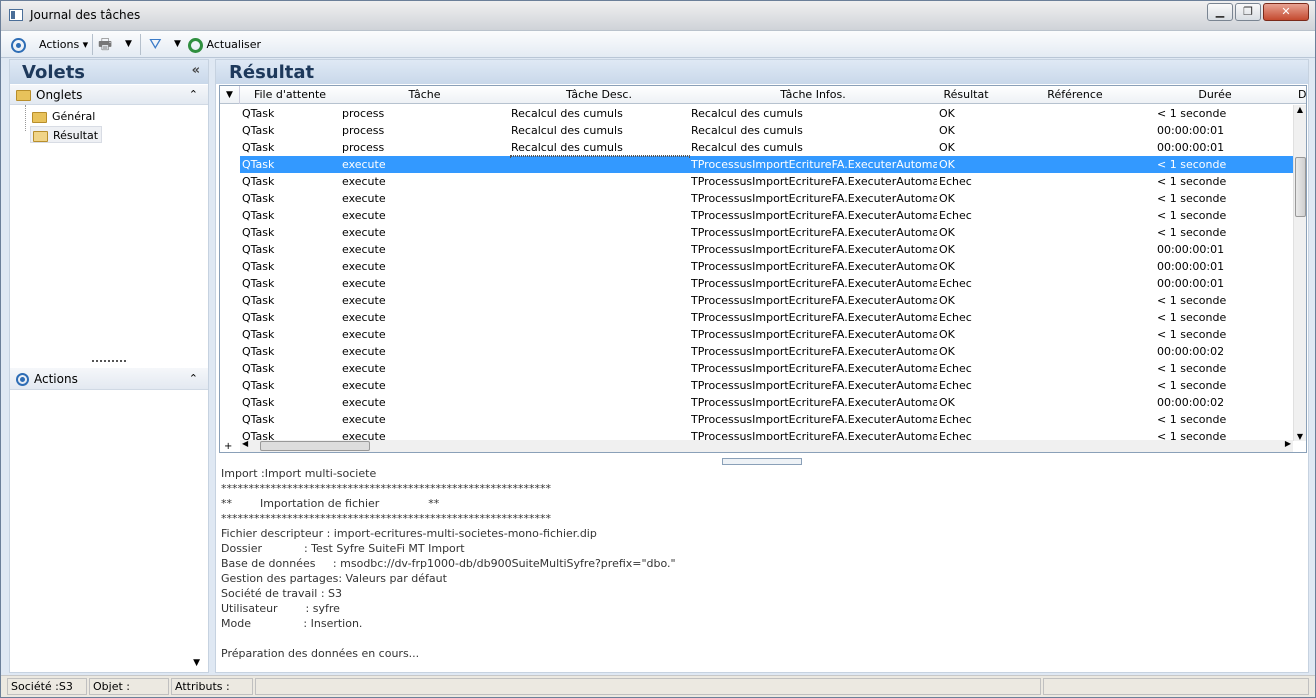 The width and height of the screenshot is (1316, 698). Describe the element at coordinates (424, 94) in the screenshot. I see `col-tache: Tâche` at that location.